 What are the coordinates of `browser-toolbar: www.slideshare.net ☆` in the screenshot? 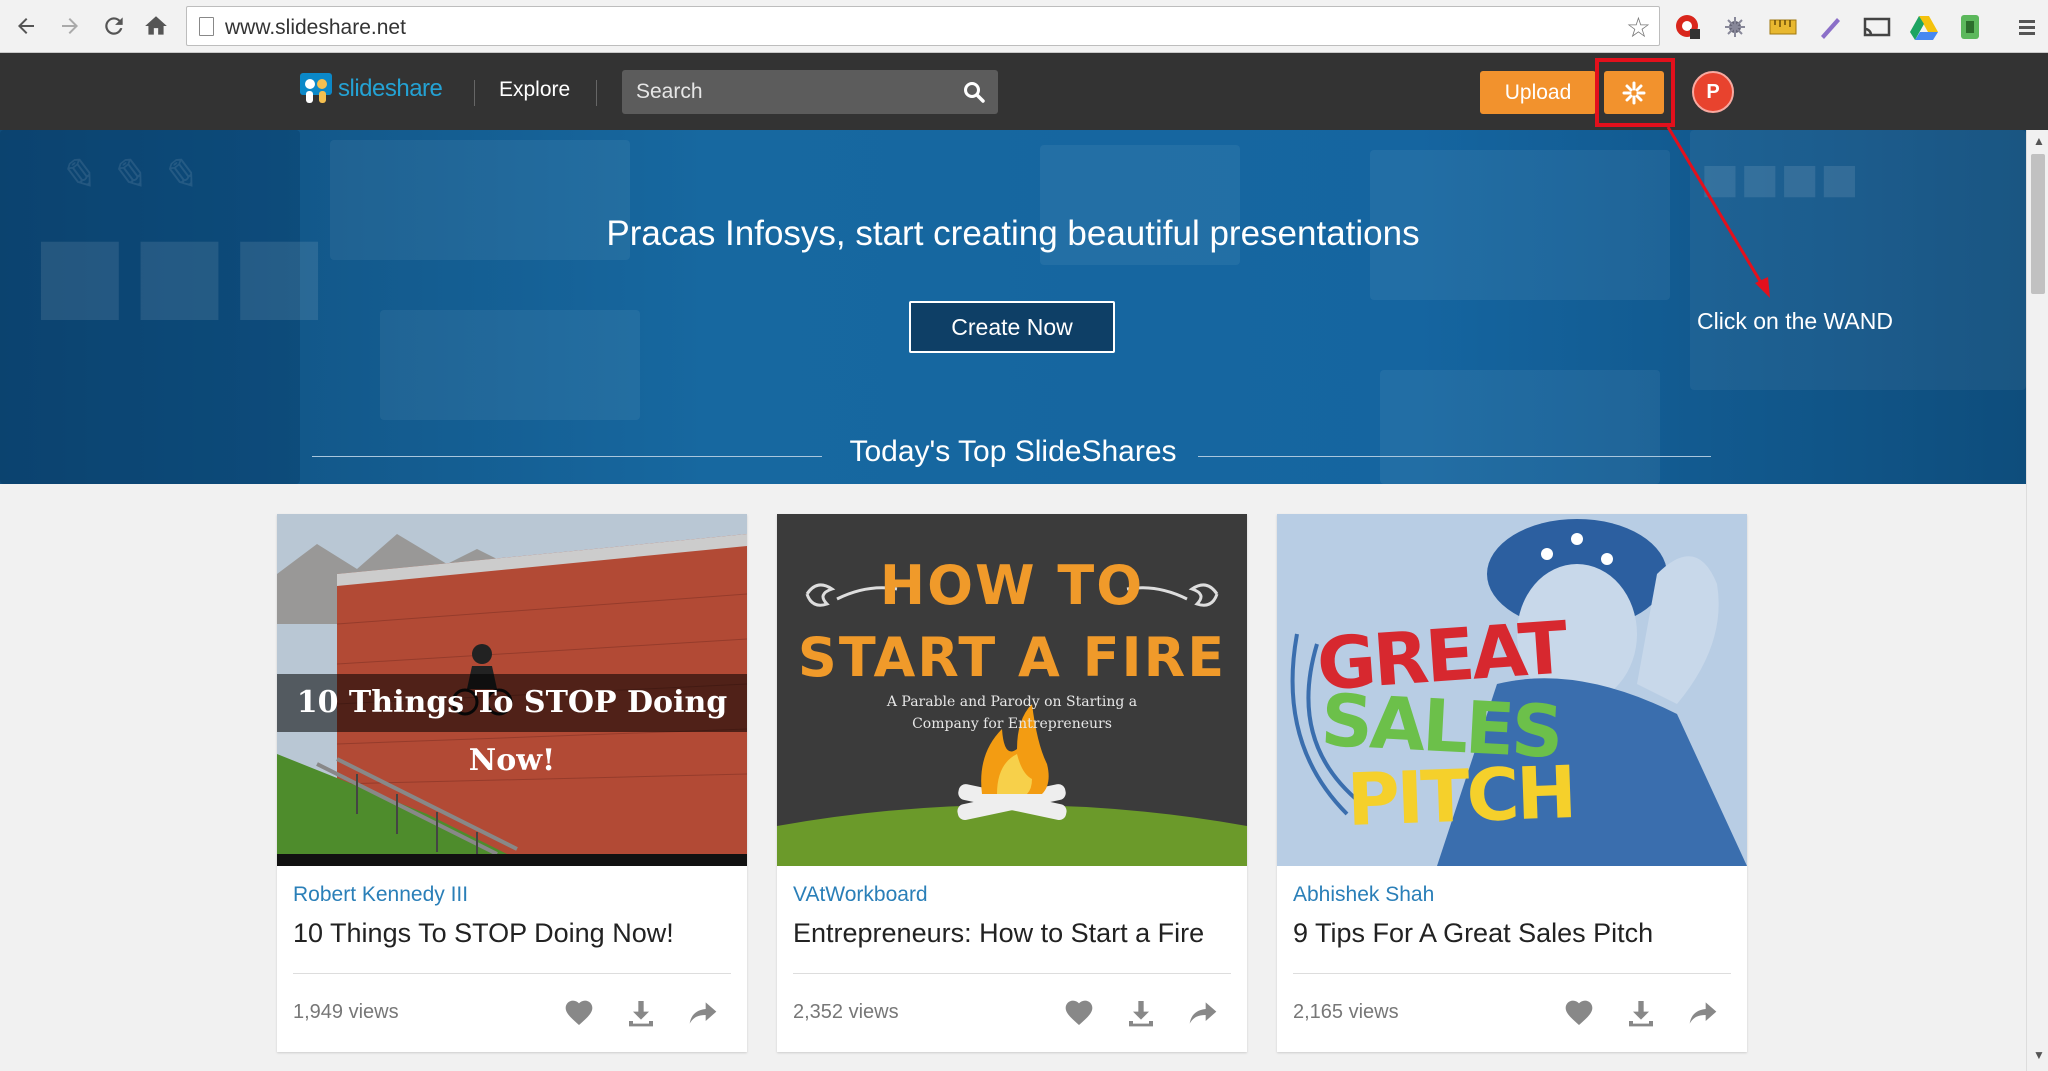 It's located at (1024, 26).